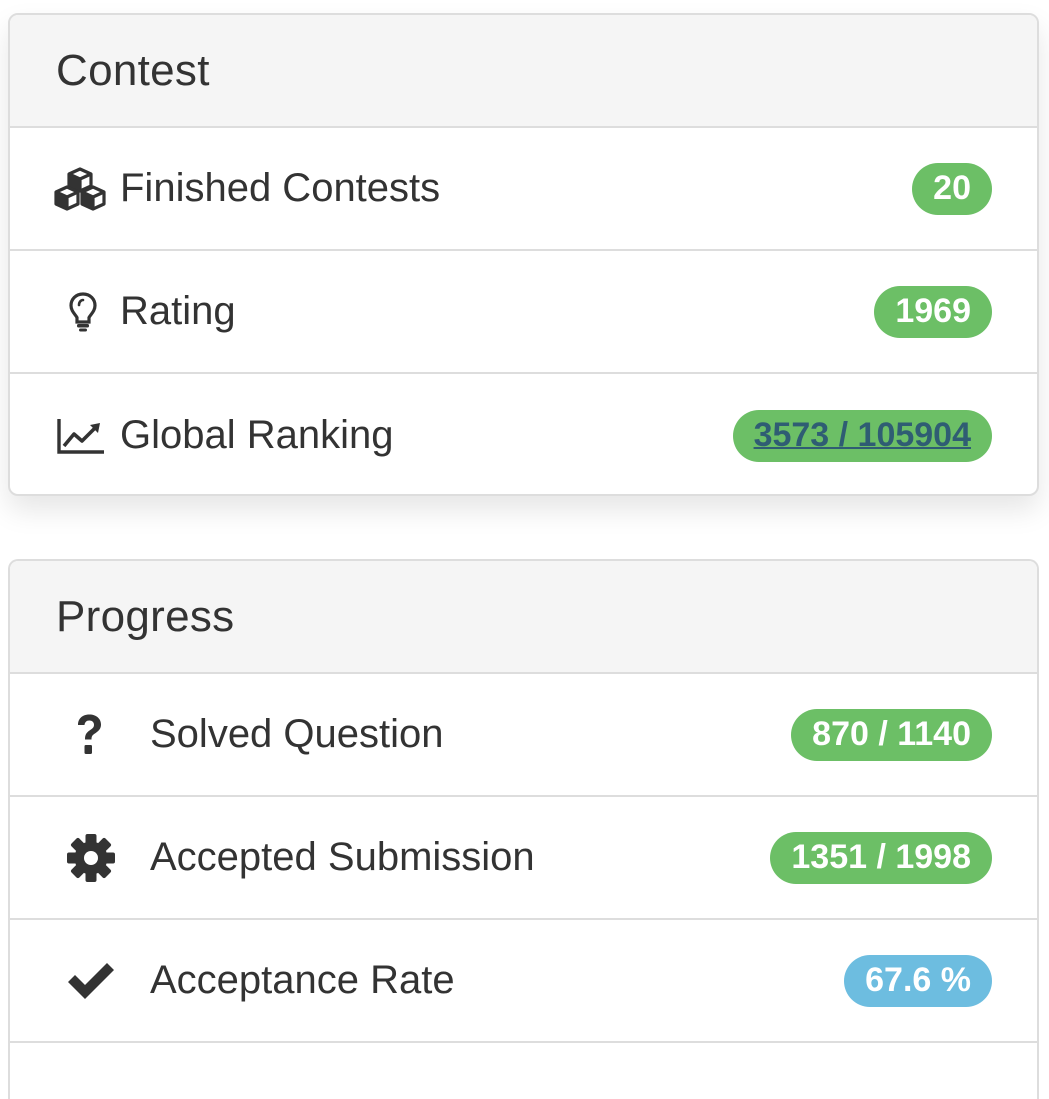 The height and width of the screenshot is (1099, 1049). I want to click on solved-question-badge: 870 / 1140, so click(891, 734).